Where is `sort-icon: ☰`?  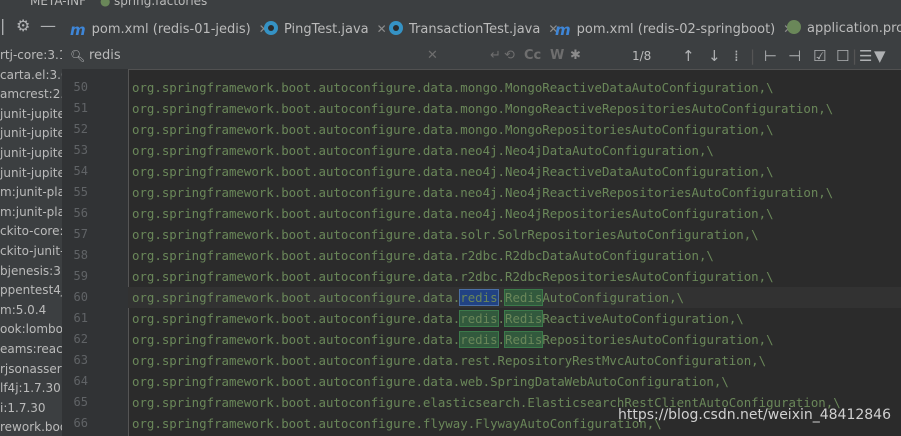
sort-icon: ☰ is located at coordinates (865, 56).